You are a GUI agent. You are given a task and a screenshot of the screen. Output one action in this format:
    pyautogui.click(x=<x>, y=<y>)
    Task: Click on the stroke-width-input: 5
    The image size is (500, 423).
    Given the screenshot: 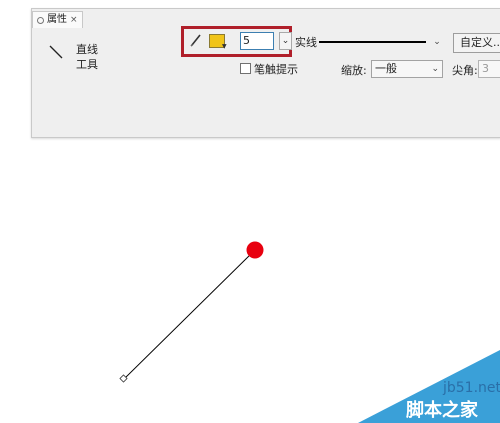 What is the action you would take?
    pyautogui.click(x=257, y=41)
    